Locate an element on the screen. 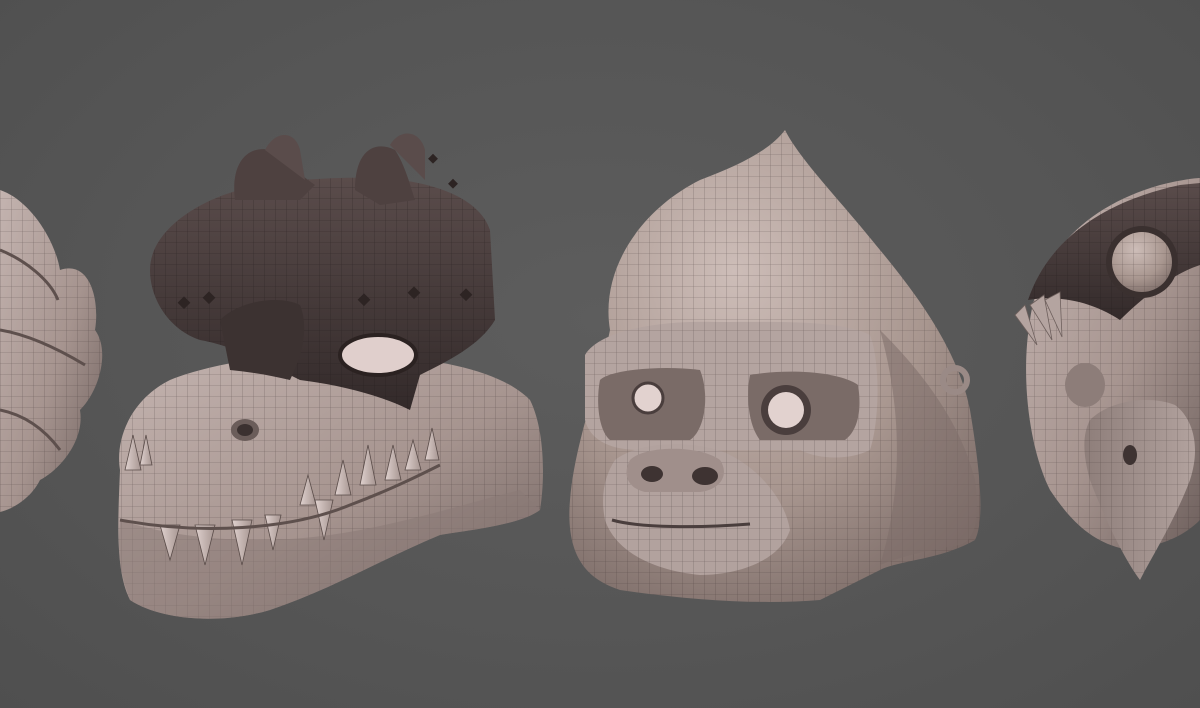 Image resolution: width=1200 pixels, height=708 pixels. partial-creature-left is located at coordinates (51, 351).